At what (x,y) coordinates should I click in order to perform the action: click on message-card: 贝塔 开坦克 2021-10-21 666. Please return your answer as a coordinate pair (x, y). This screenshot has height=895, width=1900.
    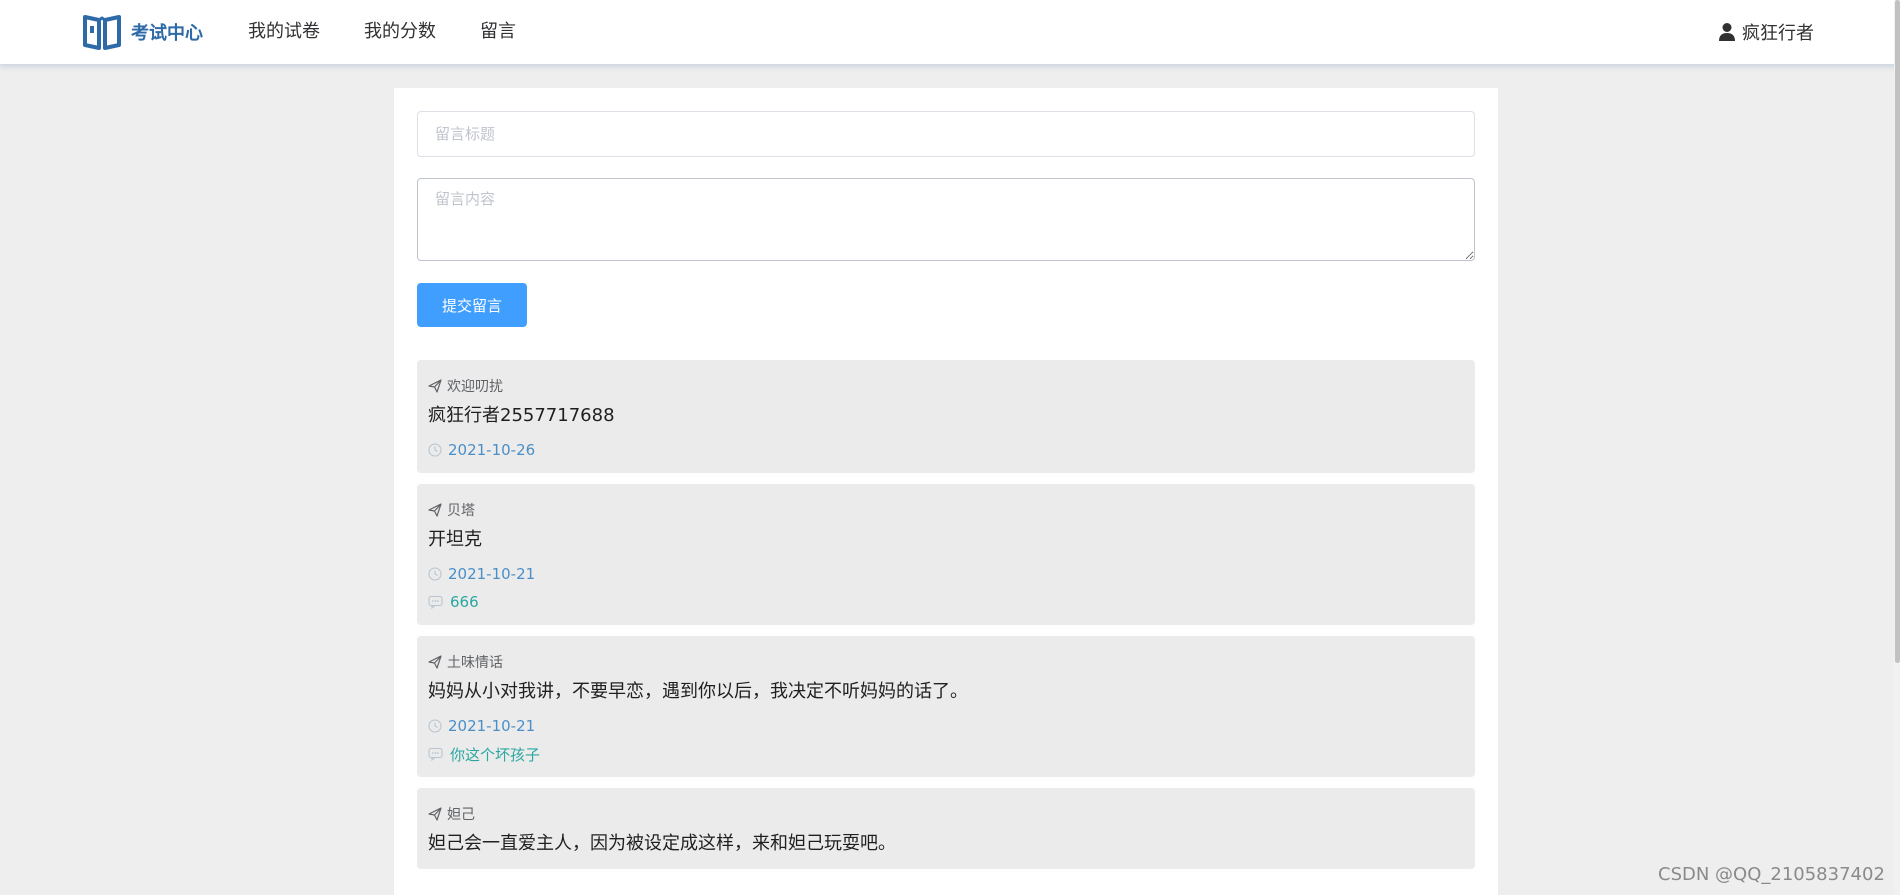
    Looking at the image, I should click on (946, 554).